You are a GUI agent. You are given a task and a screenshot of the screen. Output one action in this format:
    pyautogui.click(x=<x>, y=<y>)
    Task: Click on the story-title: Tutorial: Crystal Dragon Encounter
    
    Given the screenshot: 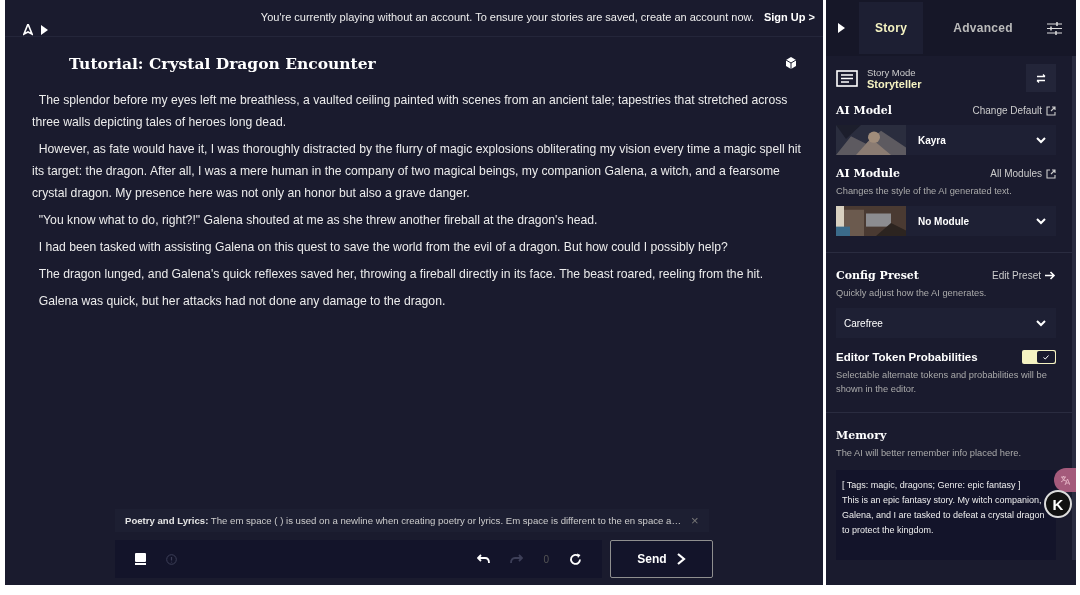 What is the action you would take?
    pyautogui.click(x=222, y=63)
    